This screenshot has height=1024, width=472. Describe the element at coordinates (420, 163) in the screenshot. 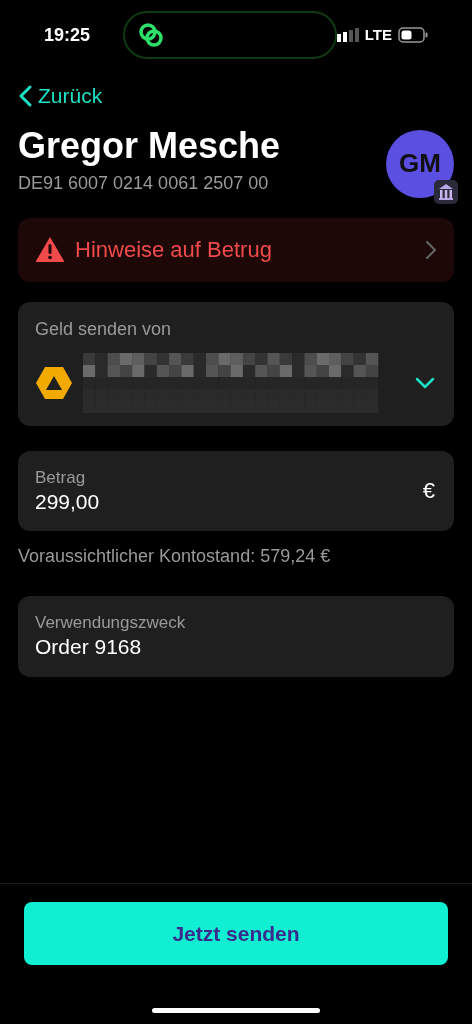

I see `avatar: GM` at that location.